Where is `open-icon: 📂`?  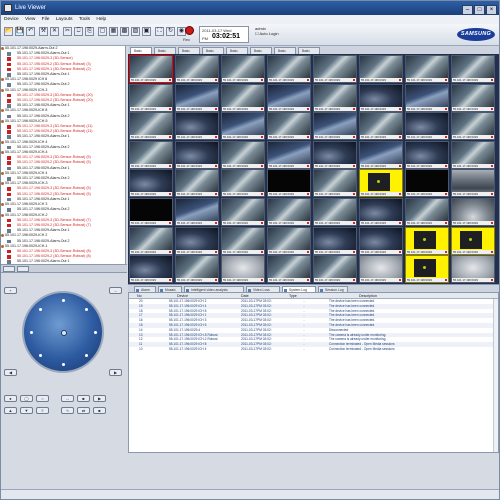
open-icon: 📂 is located at coordinates (8, 31).